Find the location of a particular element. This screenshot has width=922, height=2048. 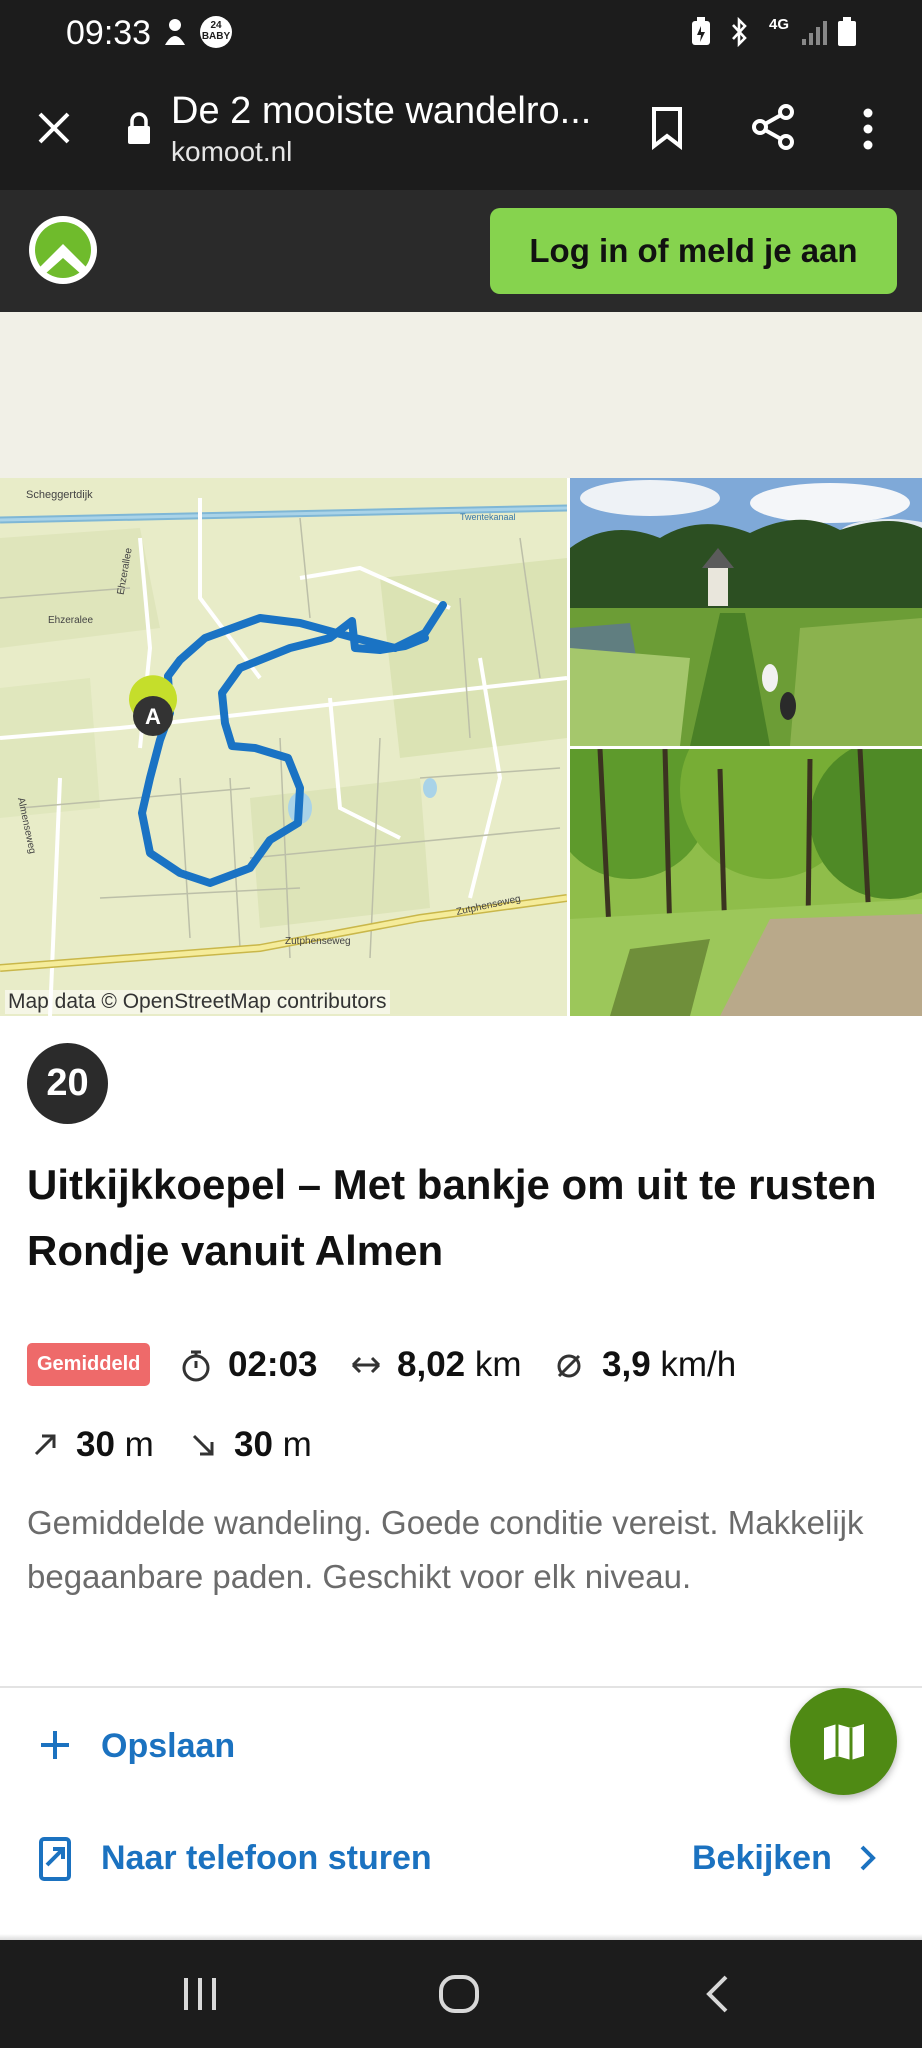

map-label: Twentekanaal is located at coordinates (488, 517).